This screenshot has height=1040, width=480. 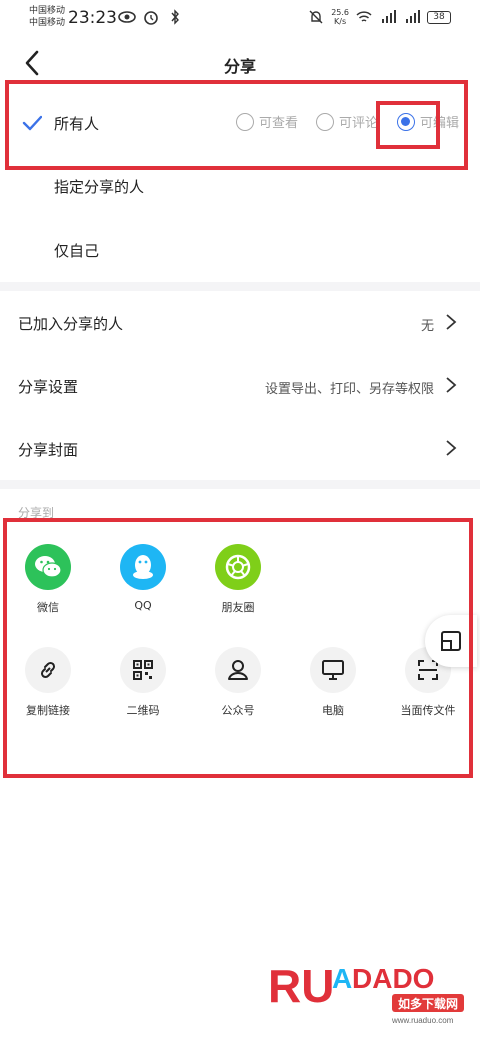 I want to click on carrier-2: 中国移动, so click(x=47, y=23).